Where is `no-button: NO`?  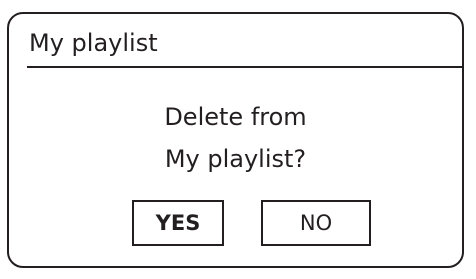
no-button: NO is located at coordinates (316, 223).